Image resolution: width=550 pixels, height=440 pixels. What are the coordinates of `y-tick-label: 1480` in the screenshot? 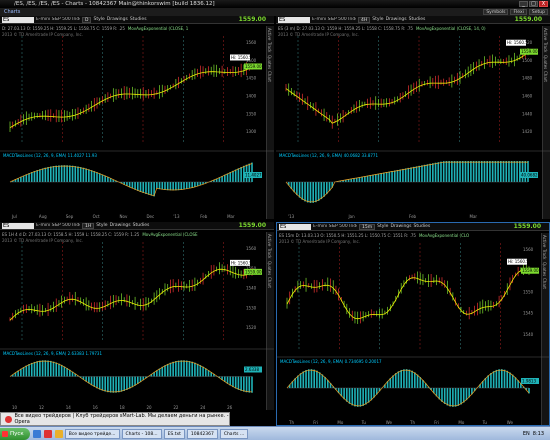 It's located at (527, 78).